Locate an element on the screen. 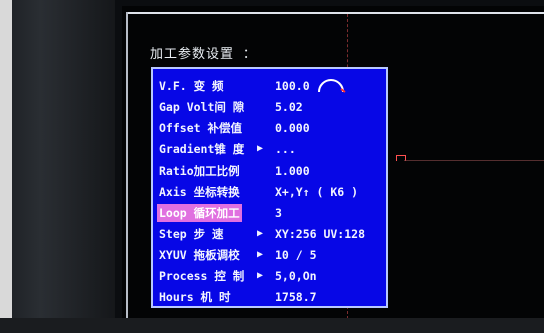  menu-item-label: Gap Volt间 隙 is located at coordinates (202, 107).